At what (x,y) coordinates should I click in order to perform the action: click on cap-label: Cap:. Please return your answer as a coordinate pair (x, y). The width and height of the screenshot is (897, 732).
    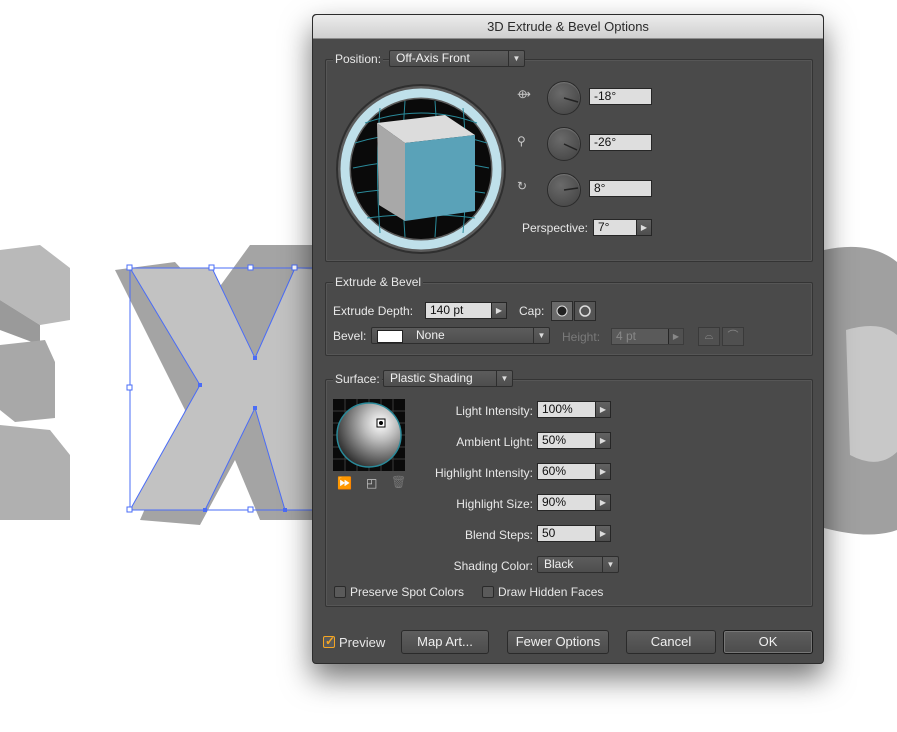
    Looking at the image, I should click on (532, 311).